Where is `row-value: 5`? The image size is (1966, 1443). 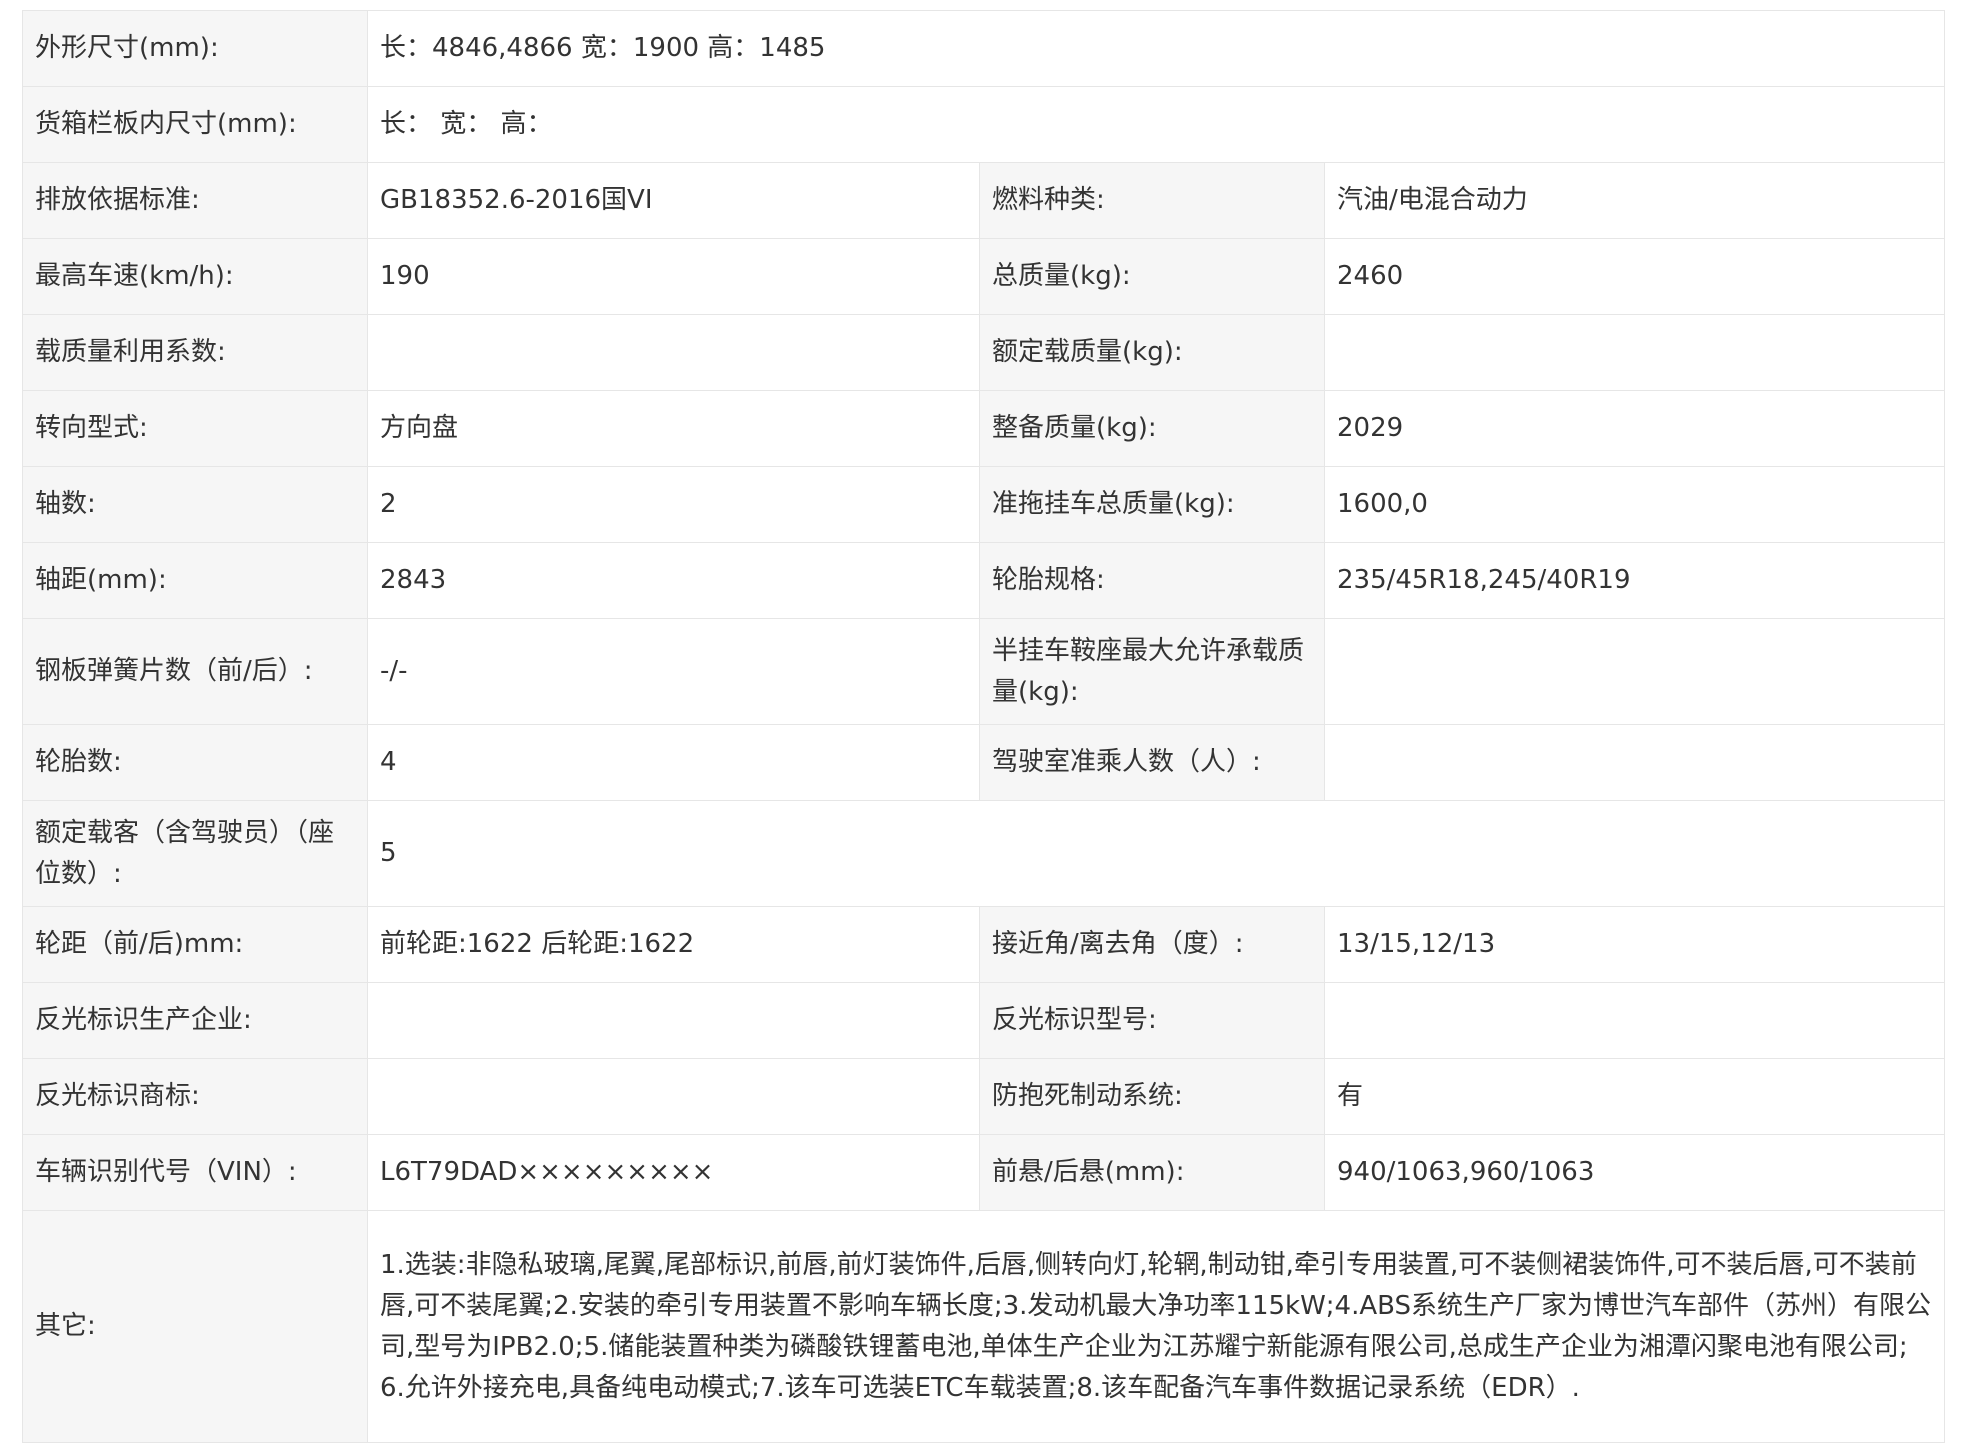
row-value: 5 is located at coordinates (1156, 853).